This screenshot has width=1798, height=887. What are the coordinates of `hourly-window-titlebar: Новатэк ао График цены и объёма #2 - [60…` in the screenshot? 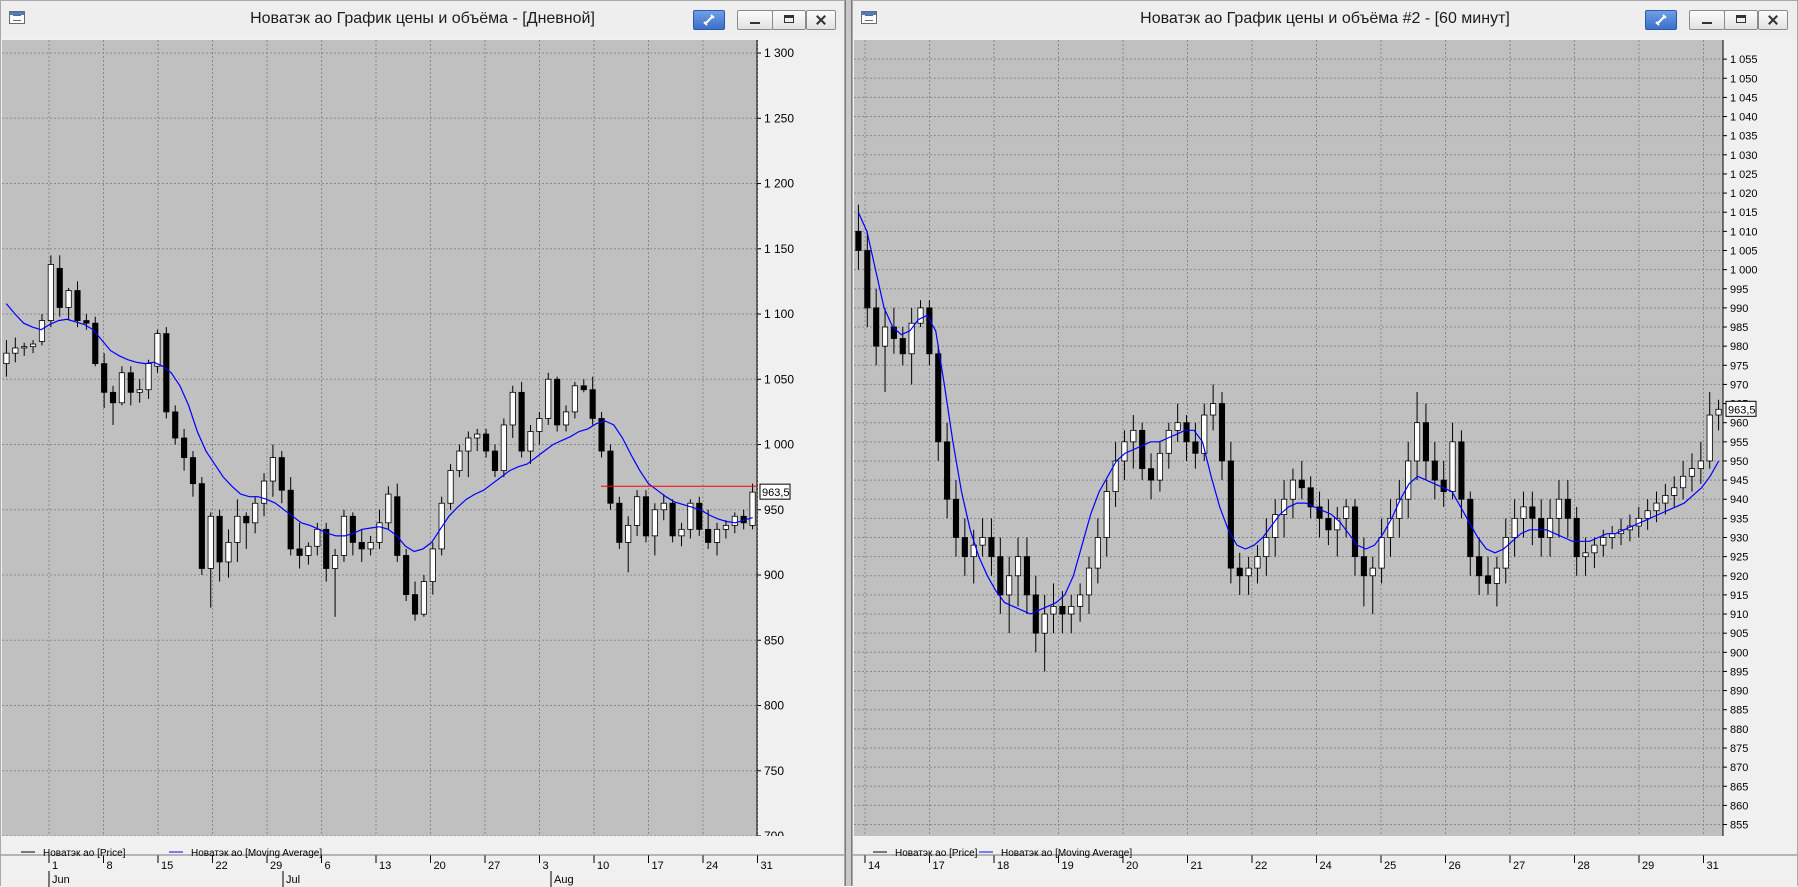 It's located at (1325, 20).